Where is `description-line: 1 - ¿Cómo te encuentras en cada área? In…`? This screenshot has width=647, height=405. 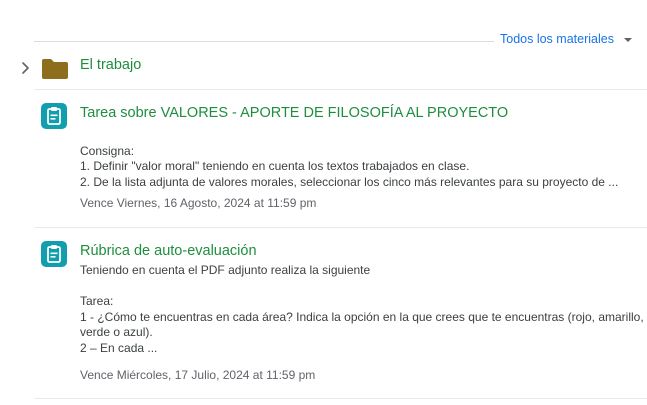
description-line: 1 - ¿Cómo te encuentras en cada área? In… is located at coordinates (362, 316).